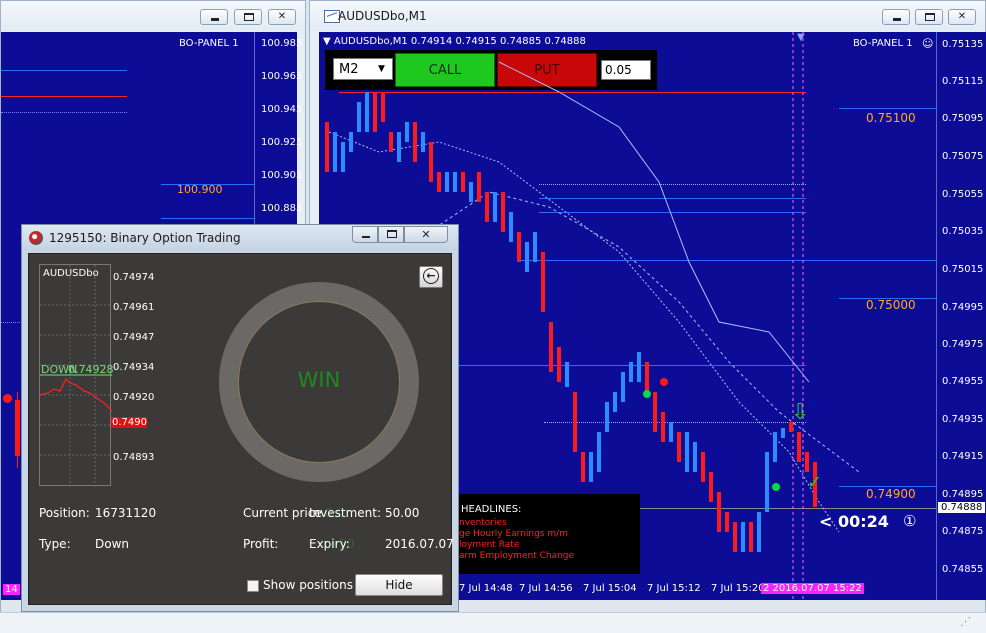 This screenshot has height=633, width=986. What do you see at coordinates (963, 44) in the screenshot?
I see `price-label: 0.75135` at bounding box center [963, 44].